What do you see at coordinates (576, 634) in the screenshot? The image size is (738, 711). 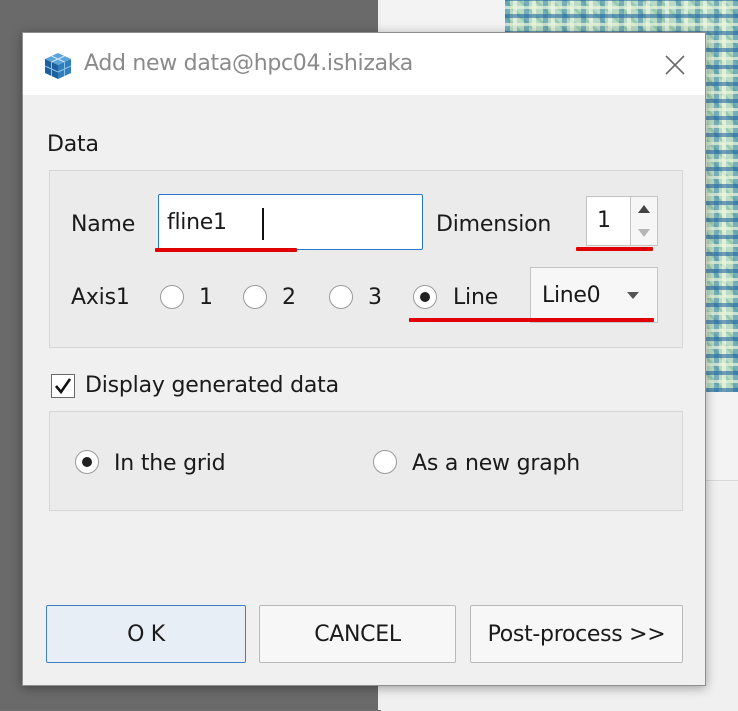 I see `post-process-button: Post-process >>` at bounding box center [576, 634].